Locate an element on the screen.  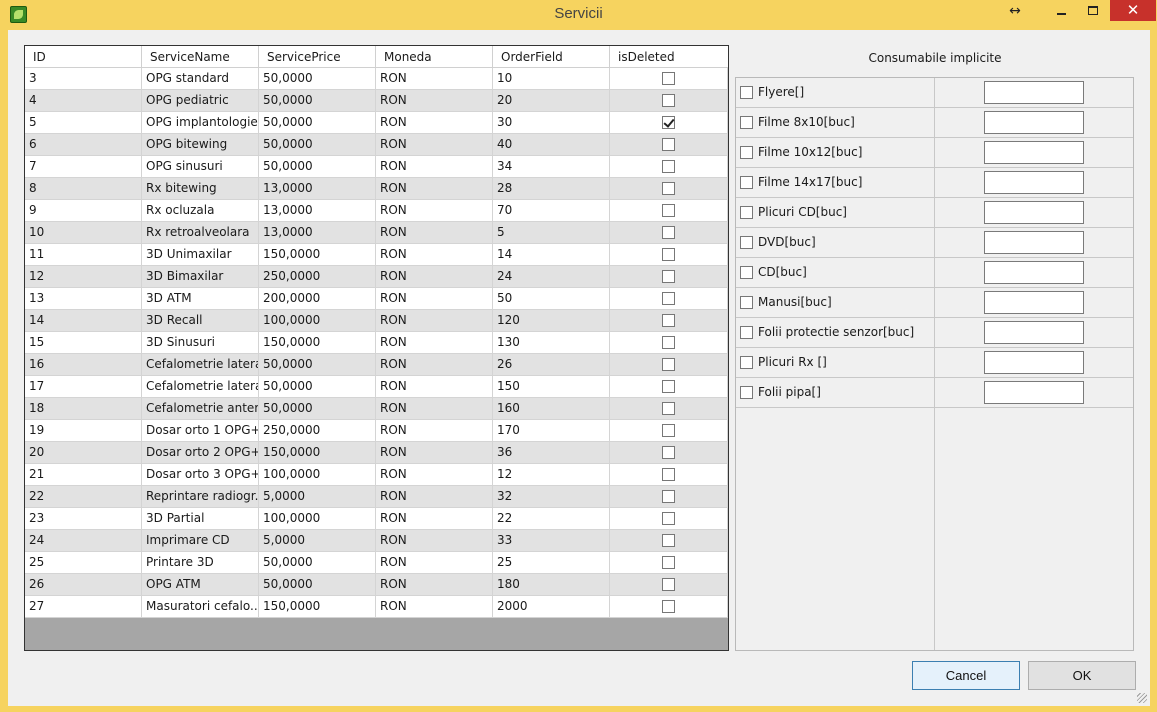
cell-order-field: 10 is located at coordinates (551, 78).